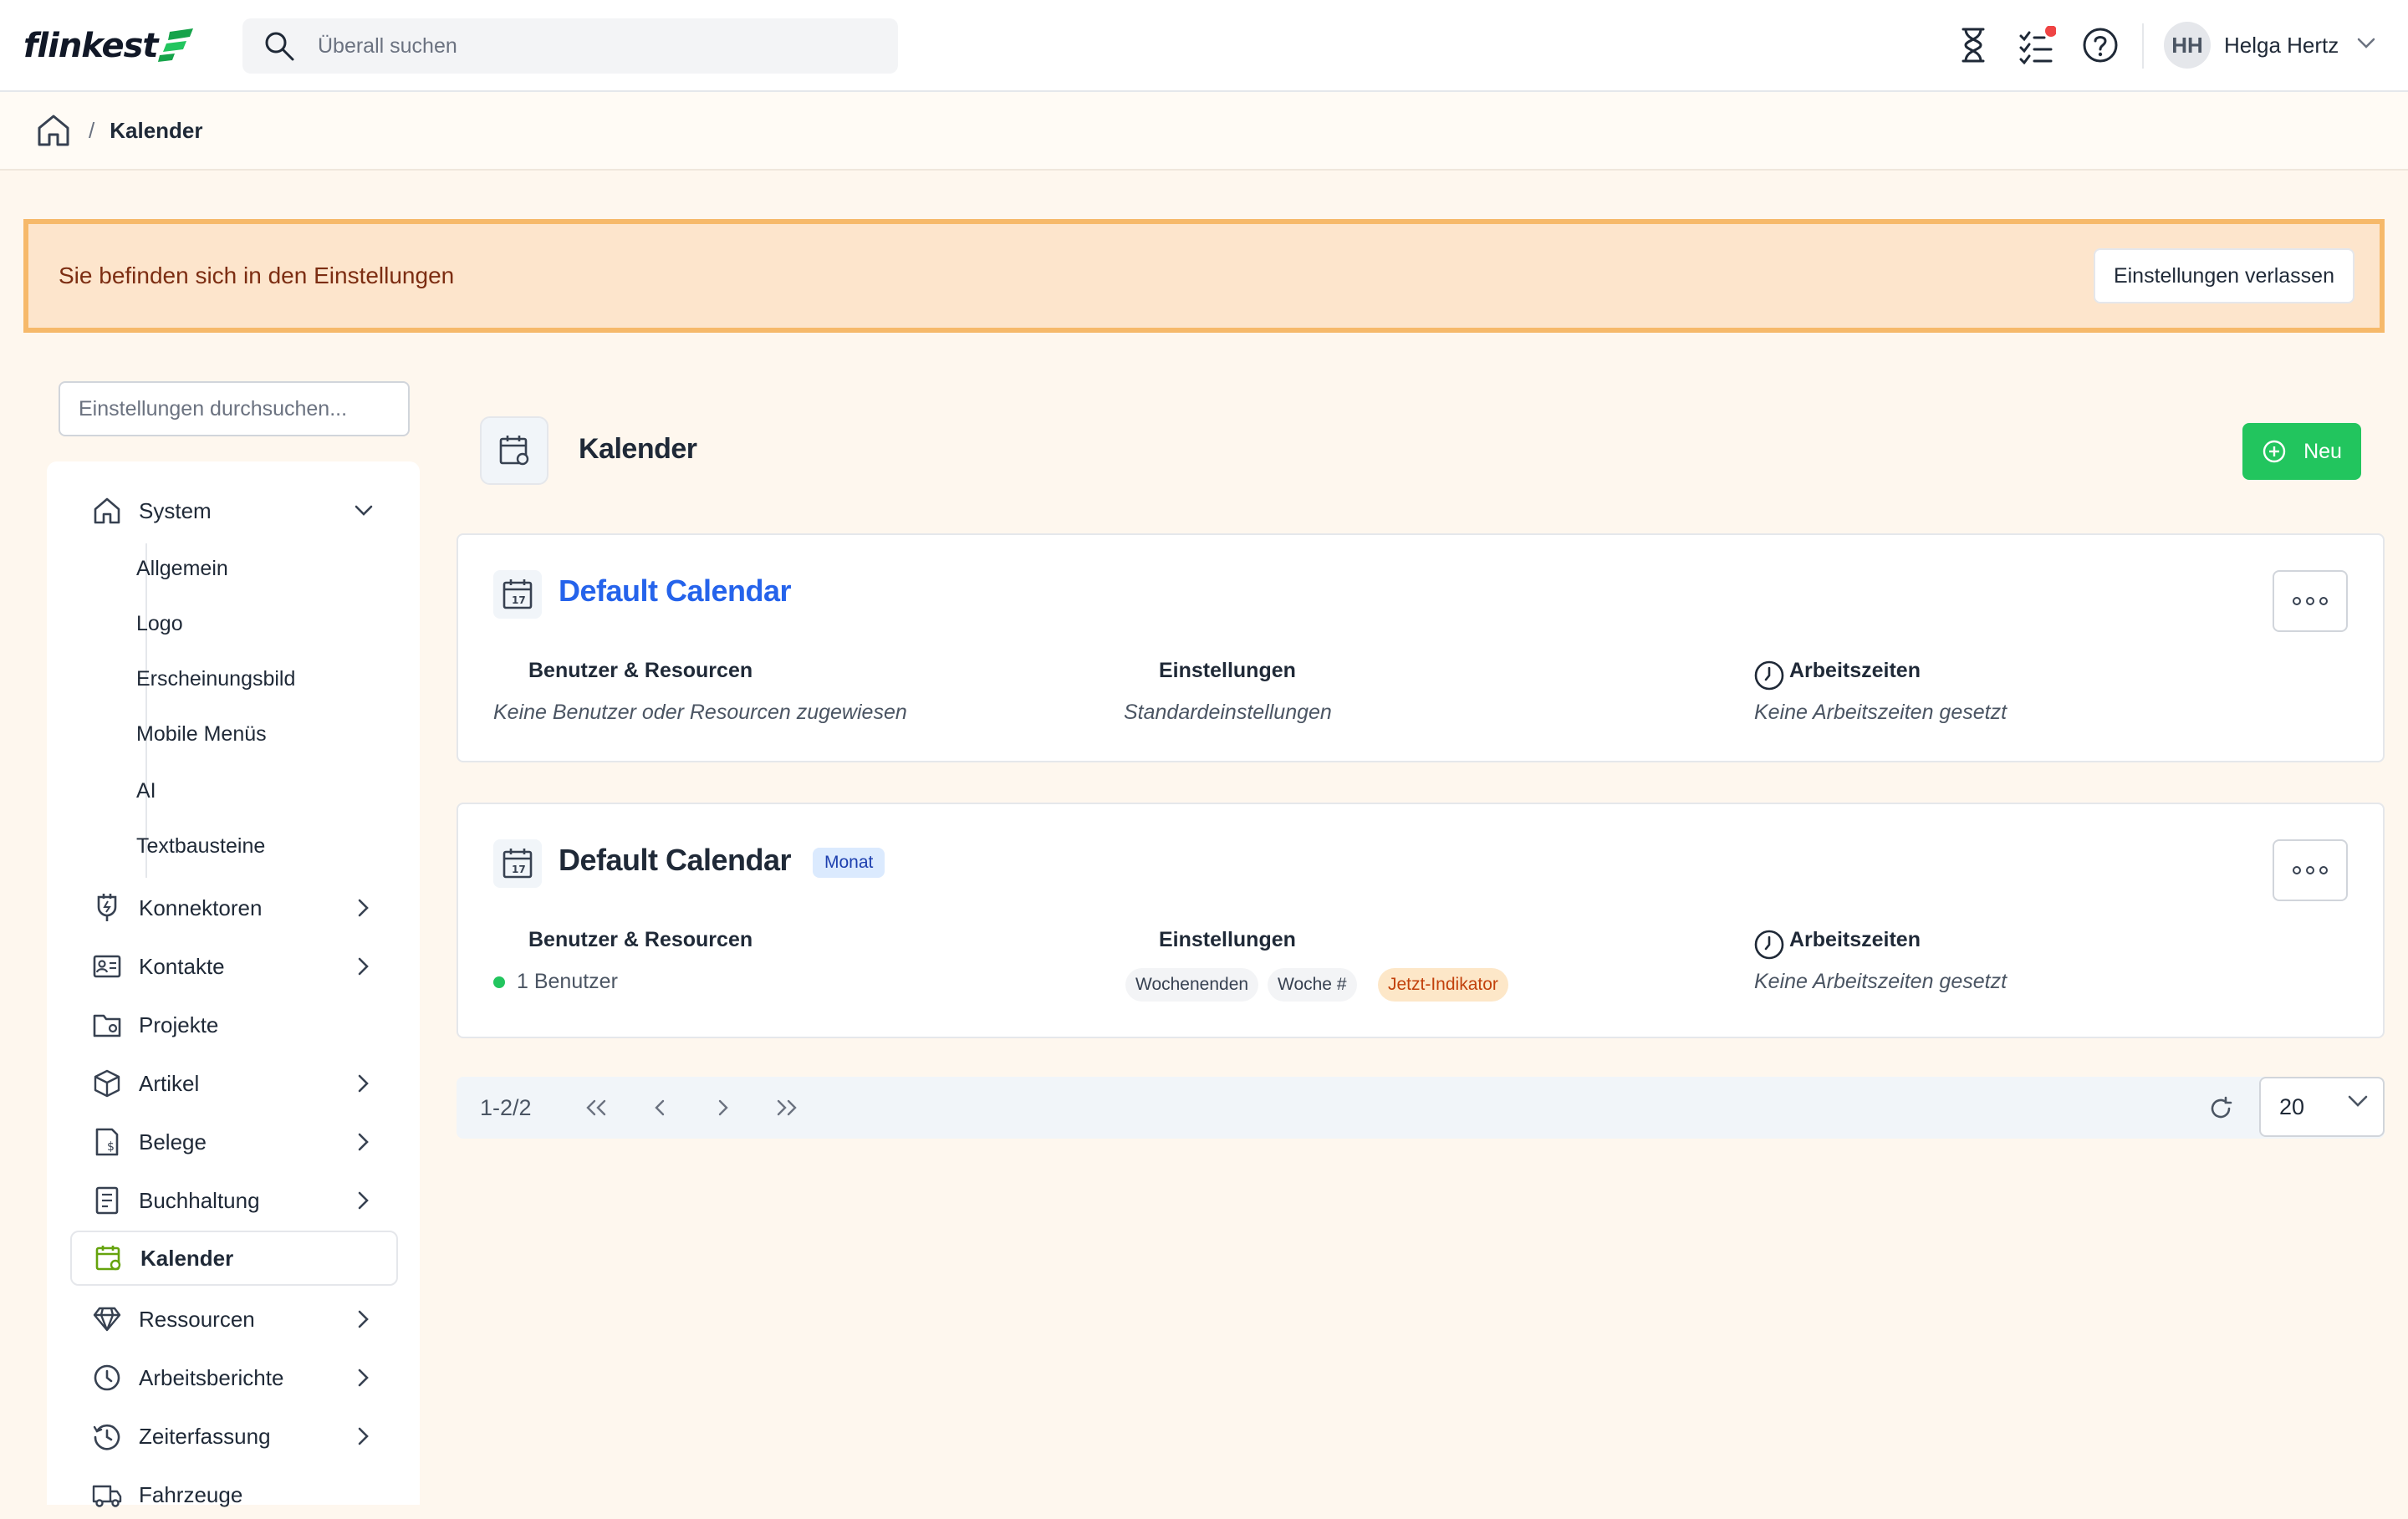 The image size is (2408, 1519). Describe the element at coordinates (1421, 1108) in the screenshot. I see `pagination-bar: 1-2/2 20` at that location.